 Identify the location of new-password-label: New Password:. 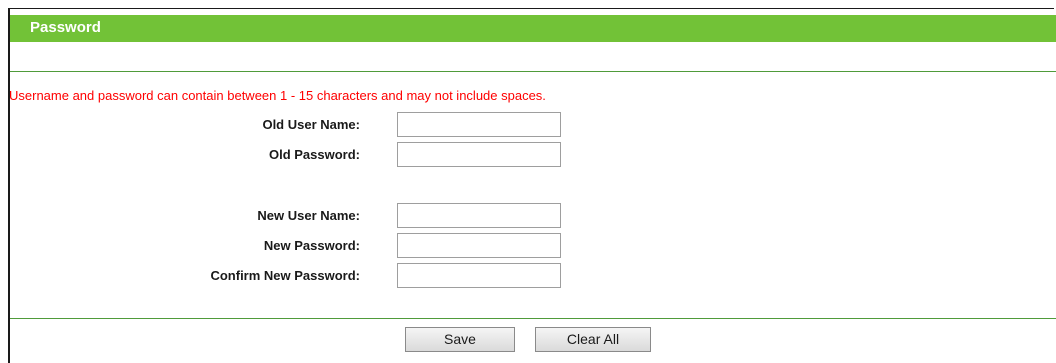
(311, 245).